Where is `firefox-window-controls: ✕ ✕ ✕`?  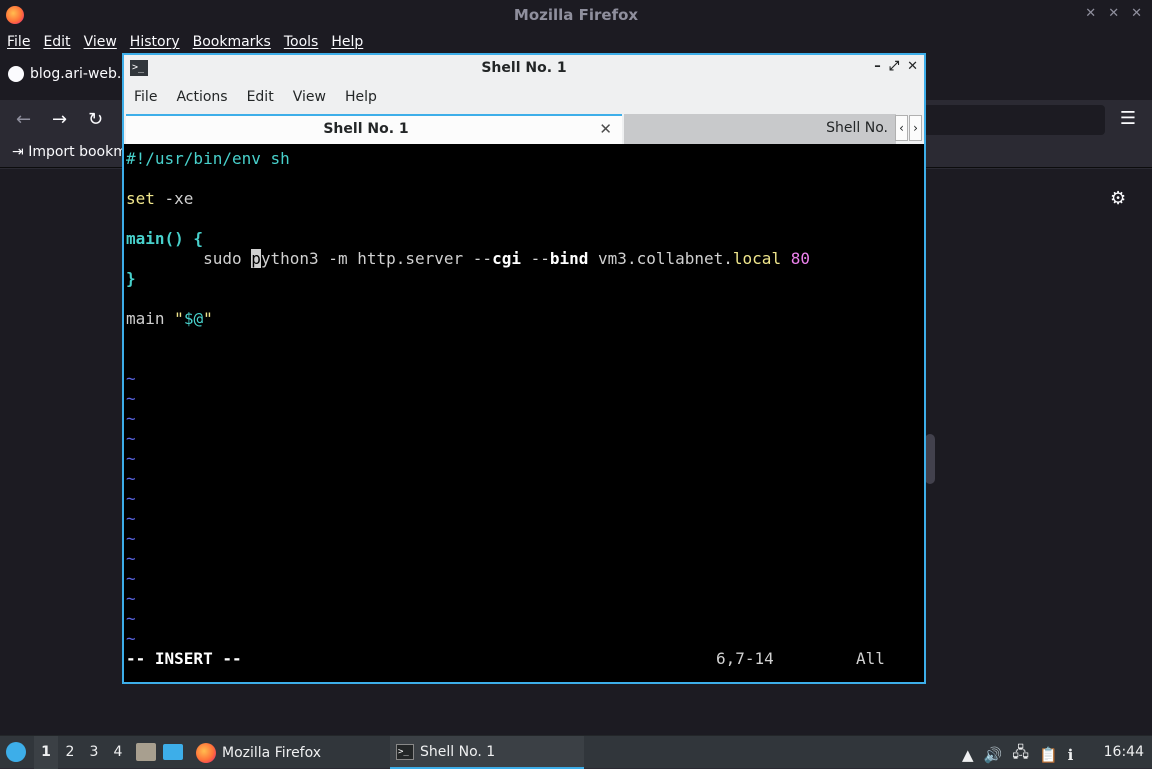 firefox-window-controls: ✕ ✕ ✕ is located at coordinates (1113, 13).